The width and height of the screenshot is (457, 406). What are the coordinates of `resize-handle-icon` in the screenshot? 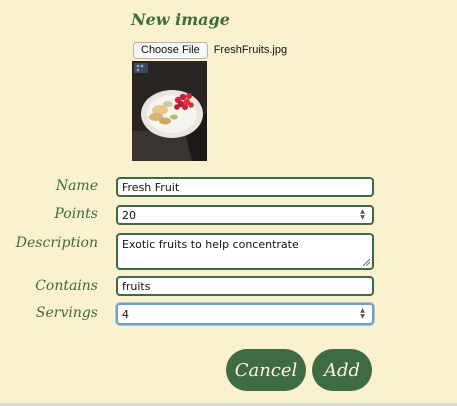 It's located at (366, 262).